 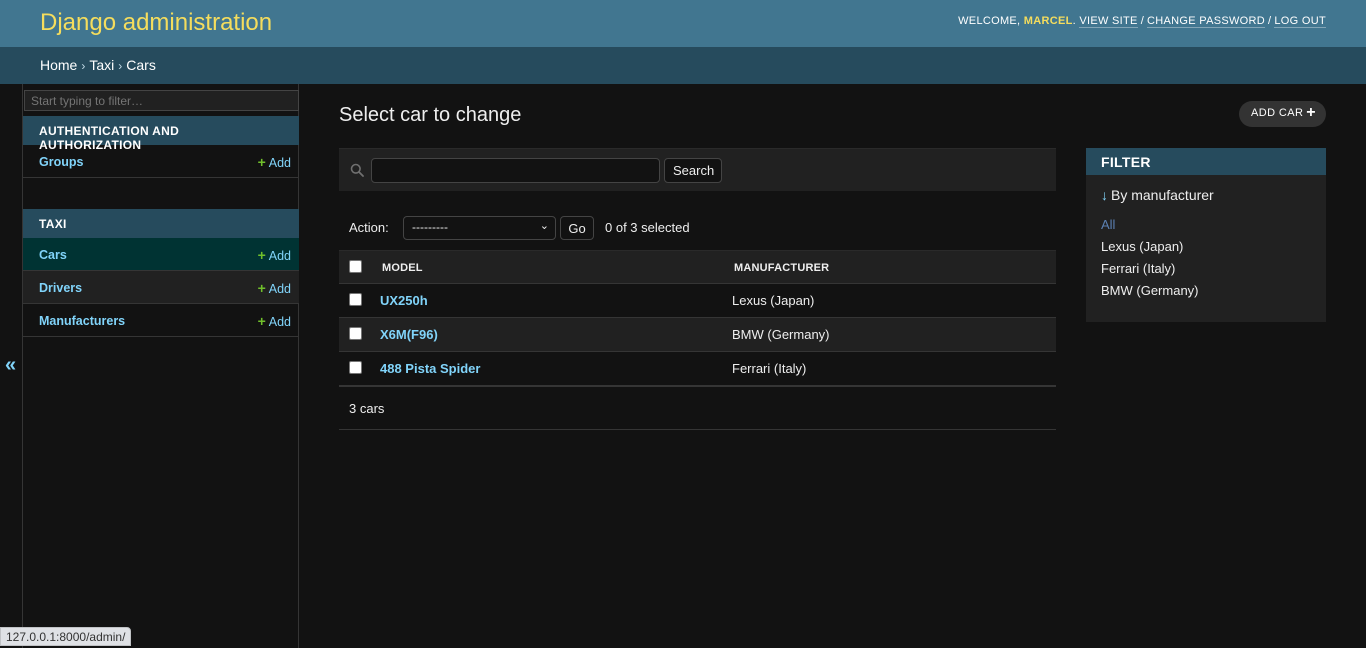 I want to click on welcome-text: WELCOME,, so click(x=989, y=21).